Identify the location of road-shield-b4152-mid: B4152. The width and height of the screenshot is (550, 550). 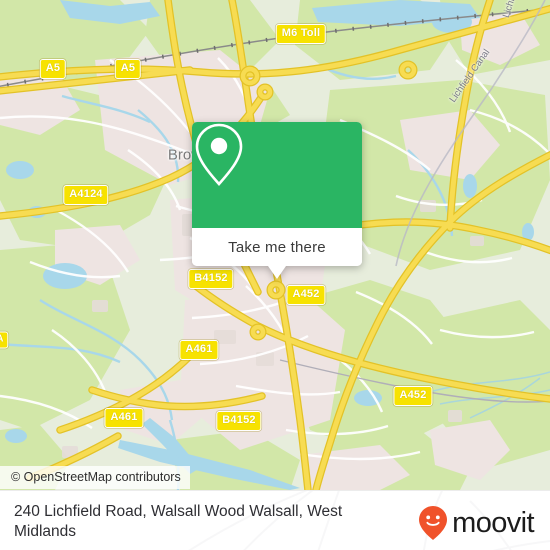
(211, 279).